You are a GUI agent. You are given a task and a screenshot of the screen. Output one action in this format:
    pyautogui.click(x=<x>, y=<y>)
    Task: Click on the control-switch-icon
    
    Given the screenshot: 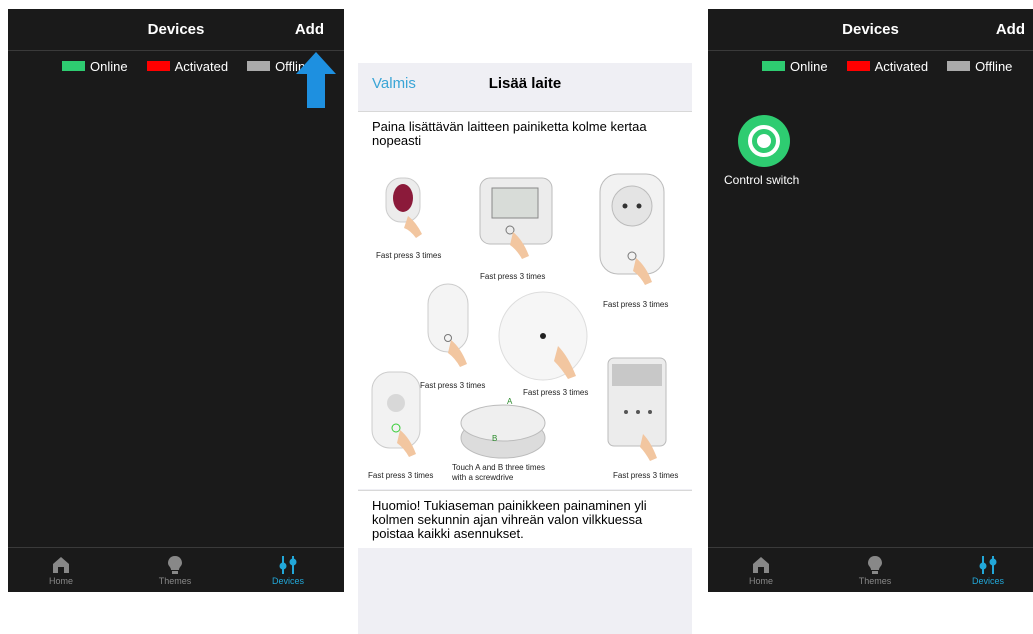 What is the action you would take?
    pyautogui.click(x=764, y=141)
    